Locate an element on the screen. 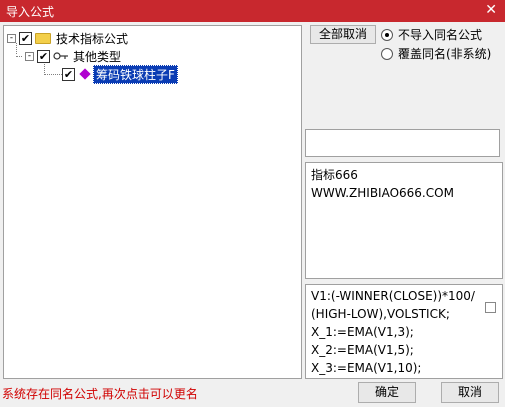  code-line: X_1:=EMA(V1,3); is located at coordinates (362, 332).